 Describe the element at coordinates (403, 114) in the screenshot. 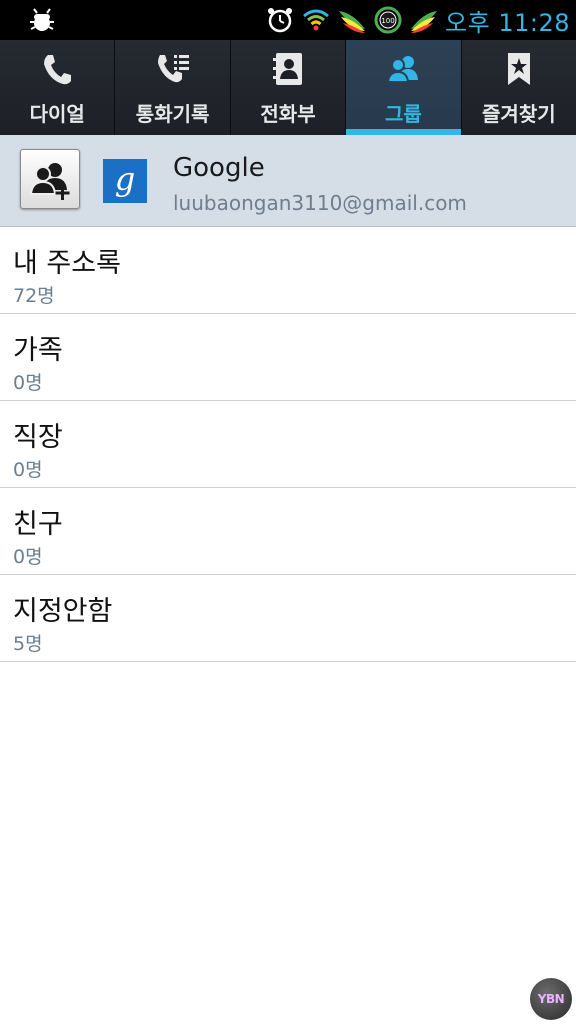

I see `tab-label: 그룹` at that location.